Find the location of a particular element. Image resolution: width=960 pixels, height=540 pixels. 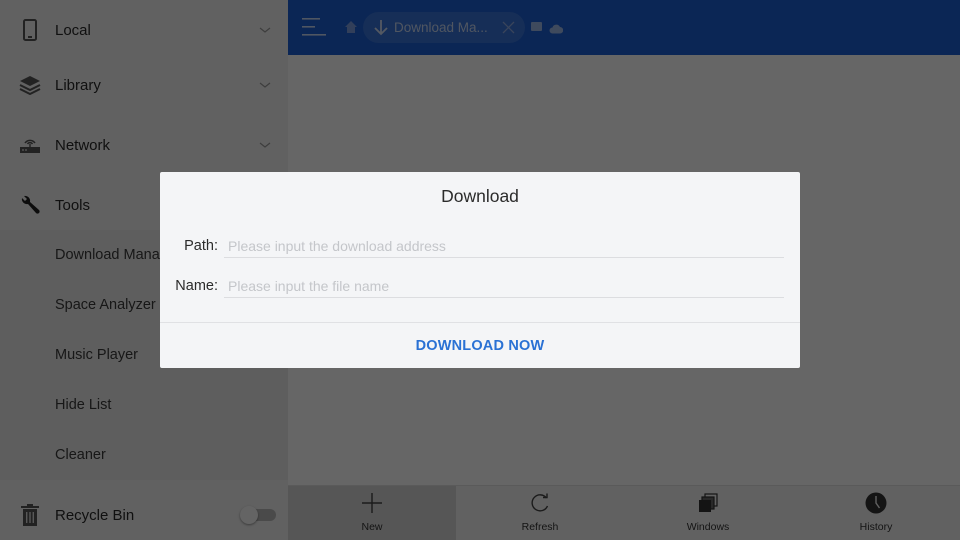

name-input is located at coordinates (504, 286).